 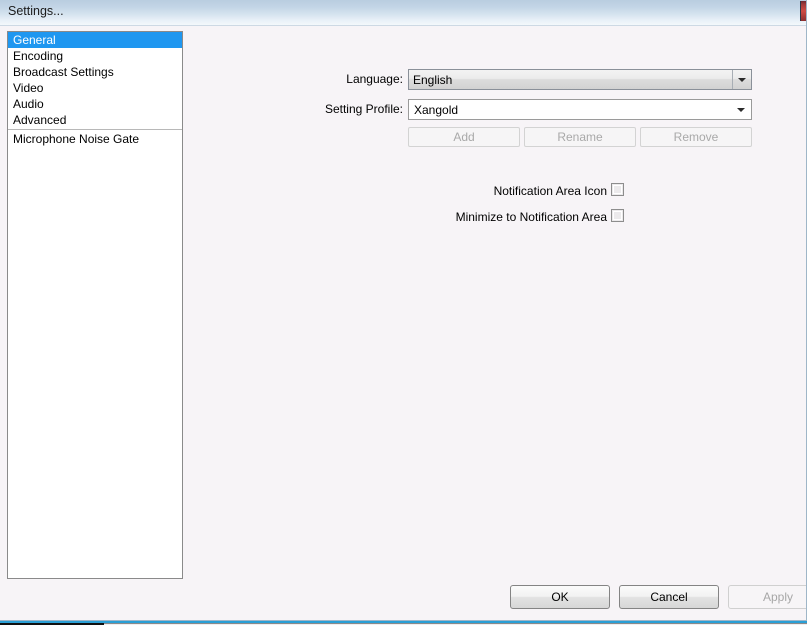 I want to click on dialog-button-bar: OK Cancel Apply, so click(x=494, y=600).